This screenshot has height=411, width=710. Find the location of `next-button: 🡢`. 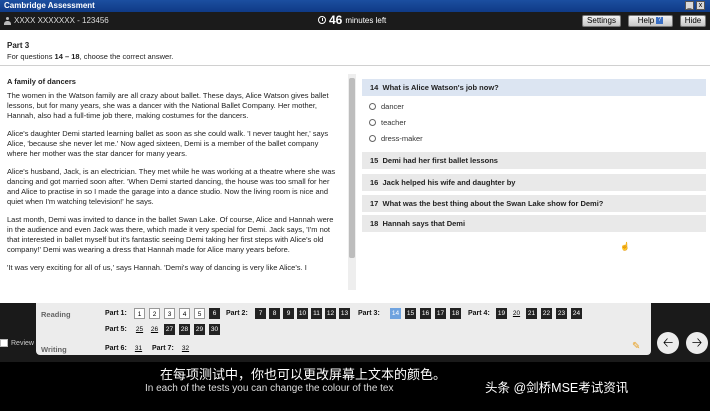

next-button: 🡢 is located at coordinates (697, 343).